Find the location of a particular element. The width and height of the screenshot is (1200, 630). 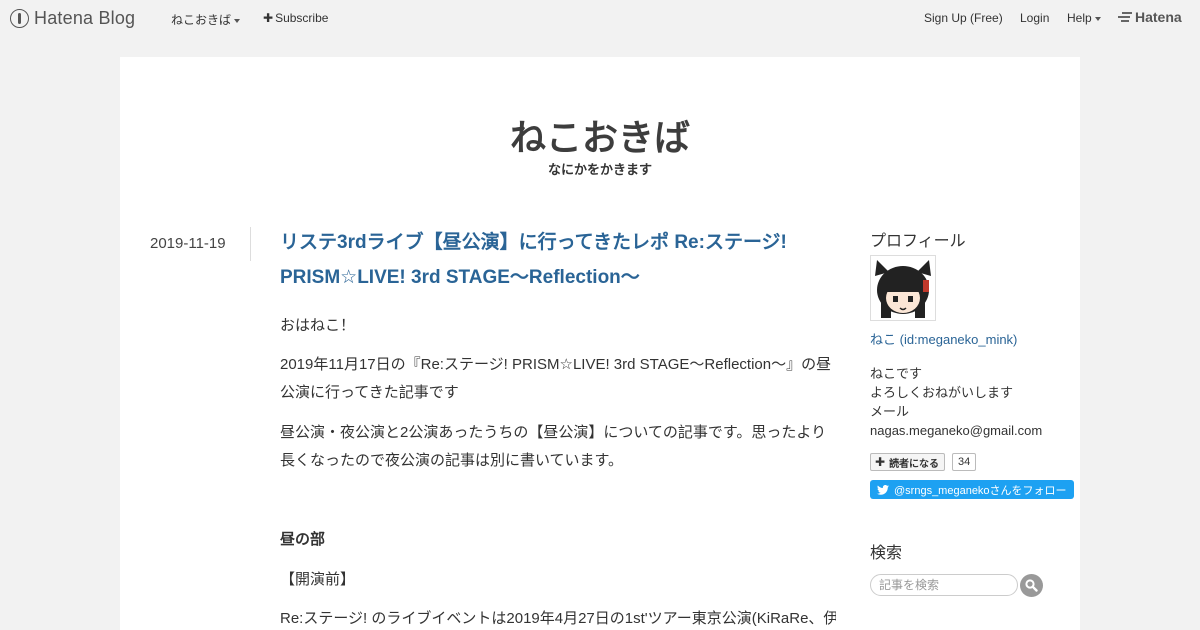

profile-avatar is located at coordinates (903, 288).